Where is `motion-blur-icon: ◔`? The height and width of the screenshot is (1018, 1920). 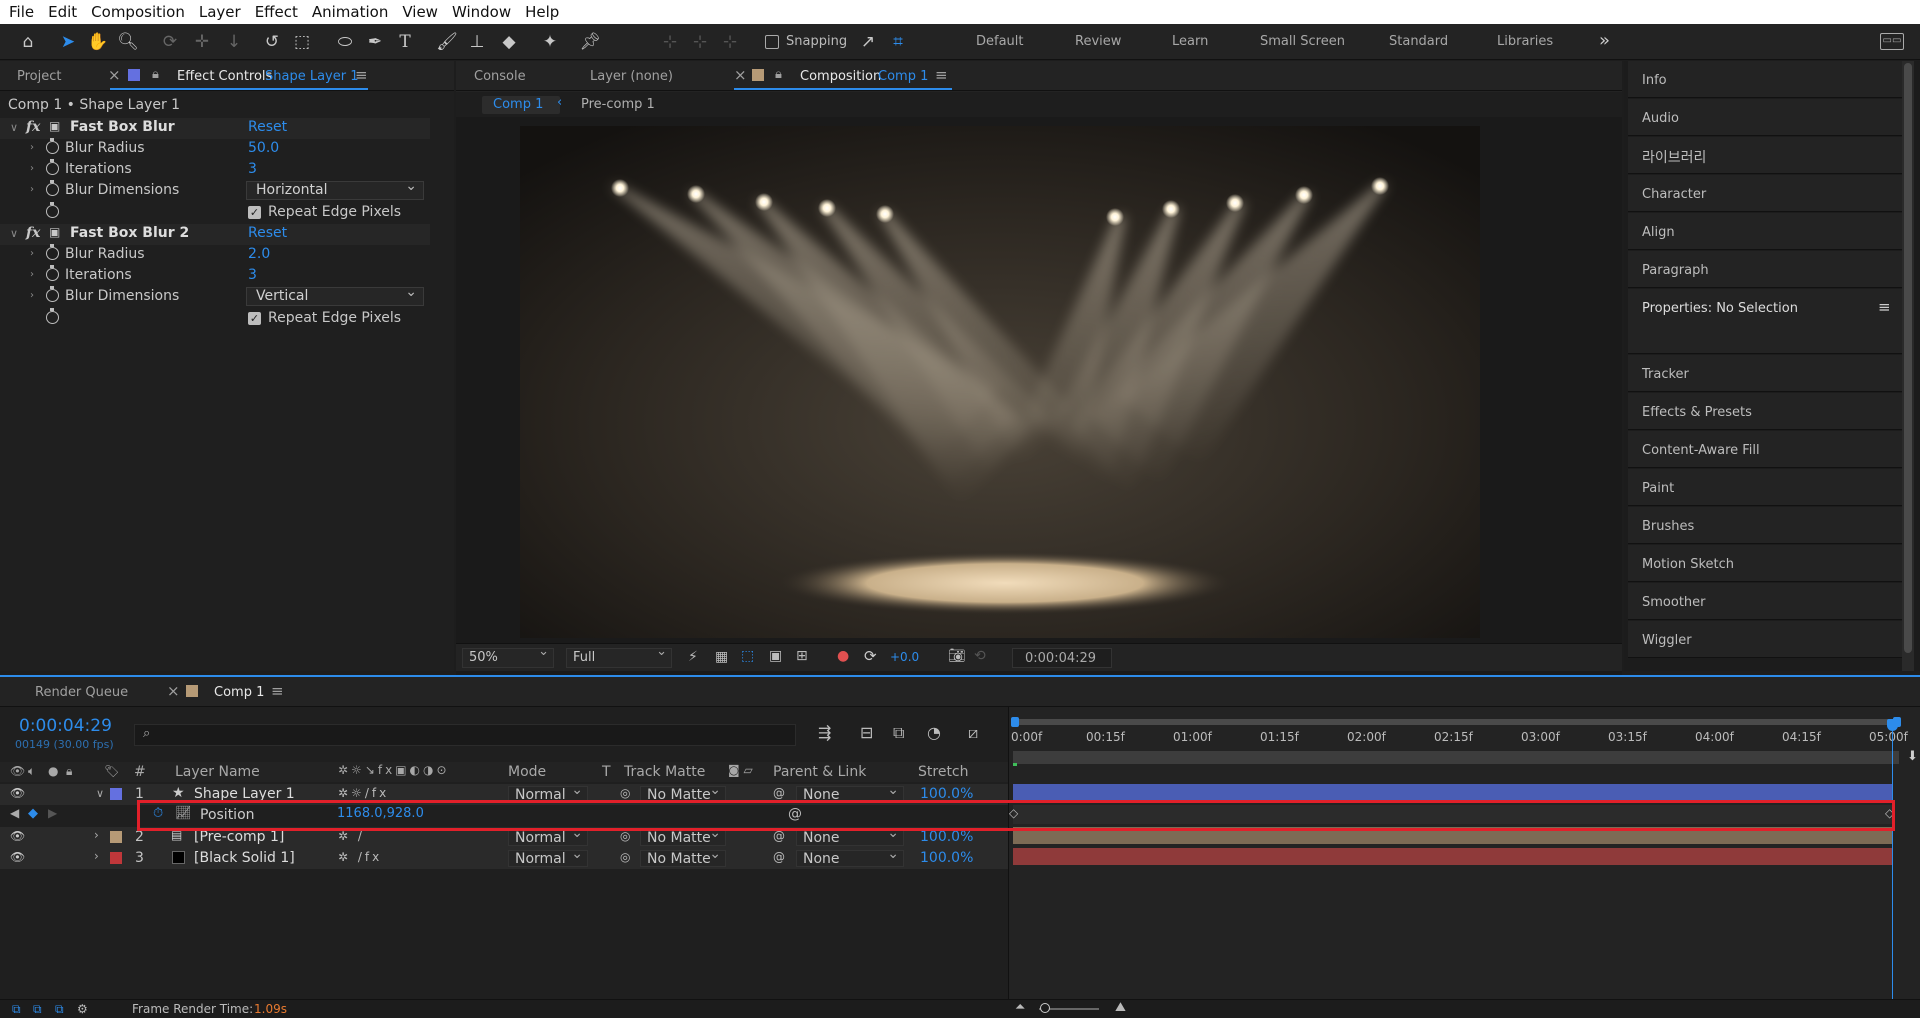 motion-blur-icon: ◔ is located at coordinates (934, 732).